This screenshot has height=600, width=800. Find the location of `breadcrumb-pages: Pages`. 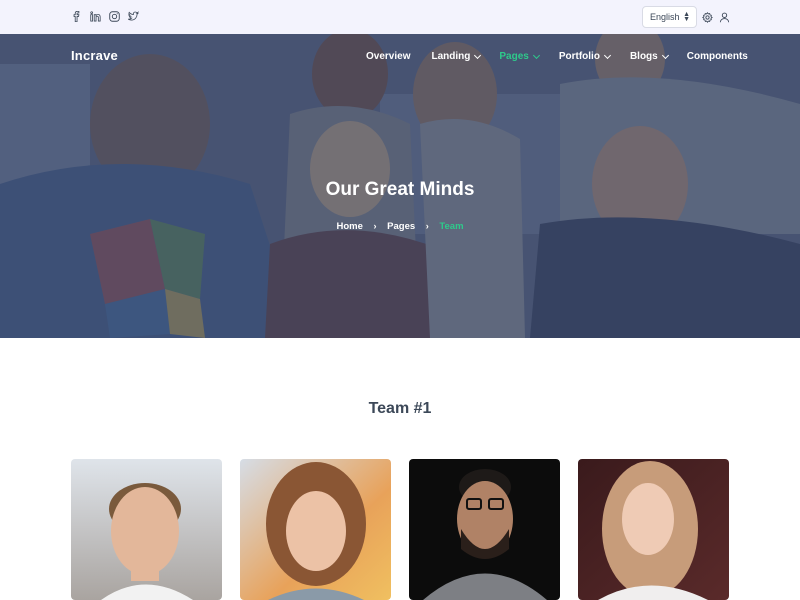

breadcrumb-pages: Pages is located at coordinates (401, 226).